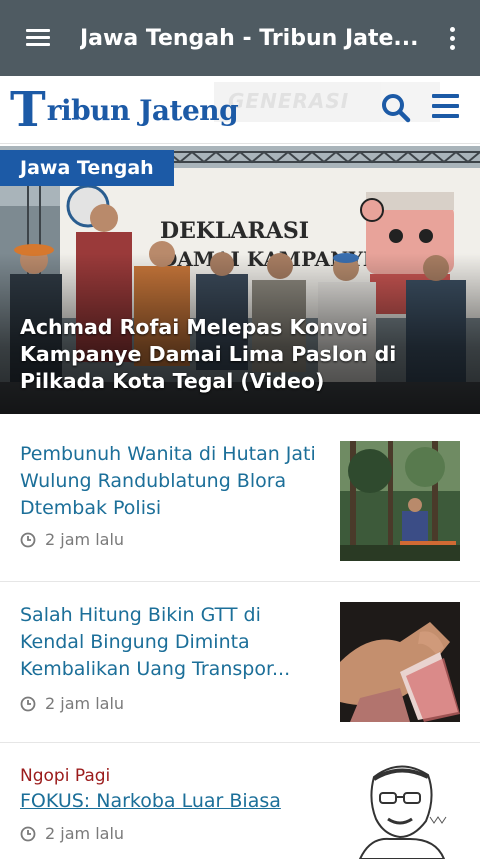  What do you see at coordinates (396, 108) in the screenshot?
I see `search-icon` at bounding box center [396, 108].